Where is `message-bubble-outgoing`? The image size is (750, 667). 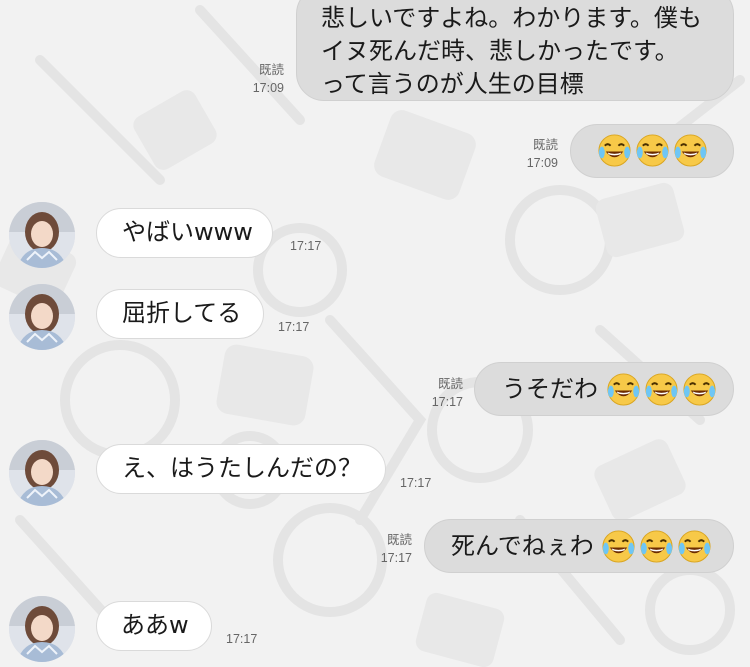 message-bubble-outgoing is located at coordinates (652, 151).